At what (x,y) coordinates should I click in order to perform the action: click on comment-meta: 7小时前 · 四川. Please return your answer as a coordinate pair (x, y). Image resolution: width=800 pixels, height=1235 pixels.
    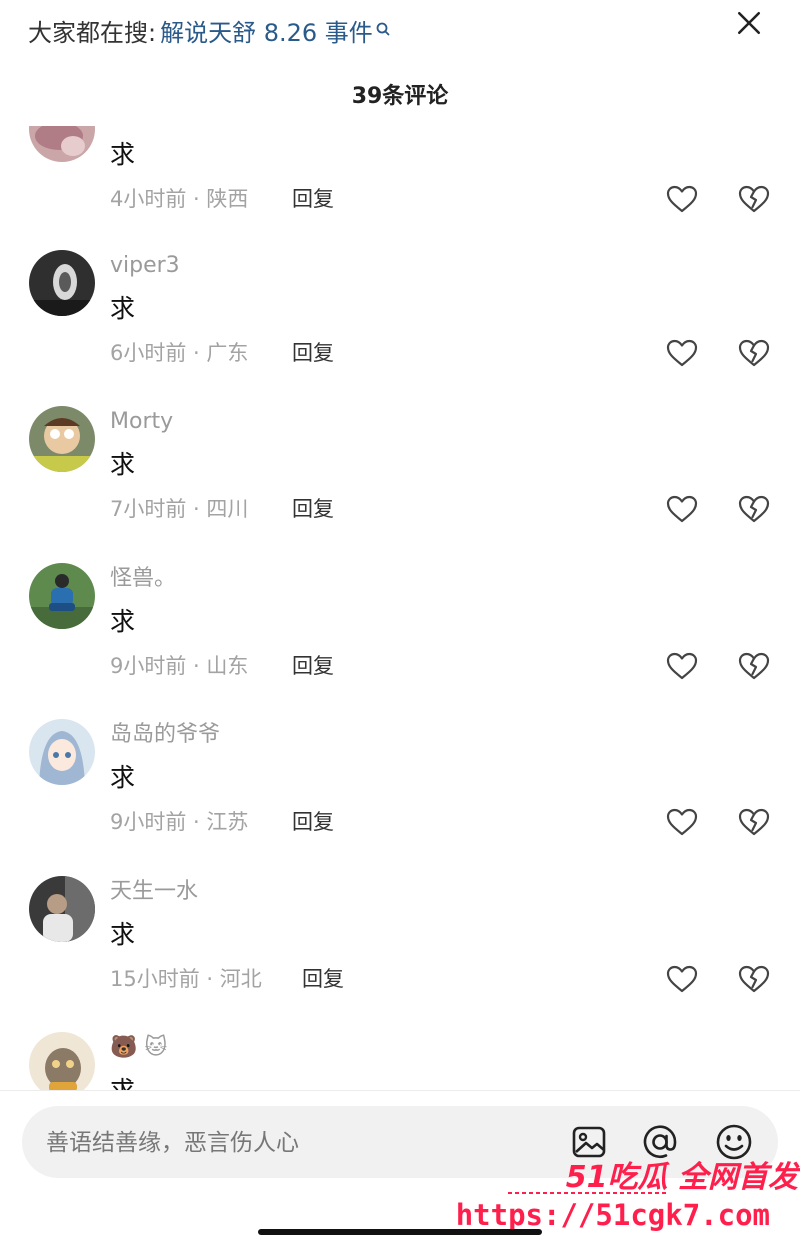
    Looking at the image, I should click on (179, 509).